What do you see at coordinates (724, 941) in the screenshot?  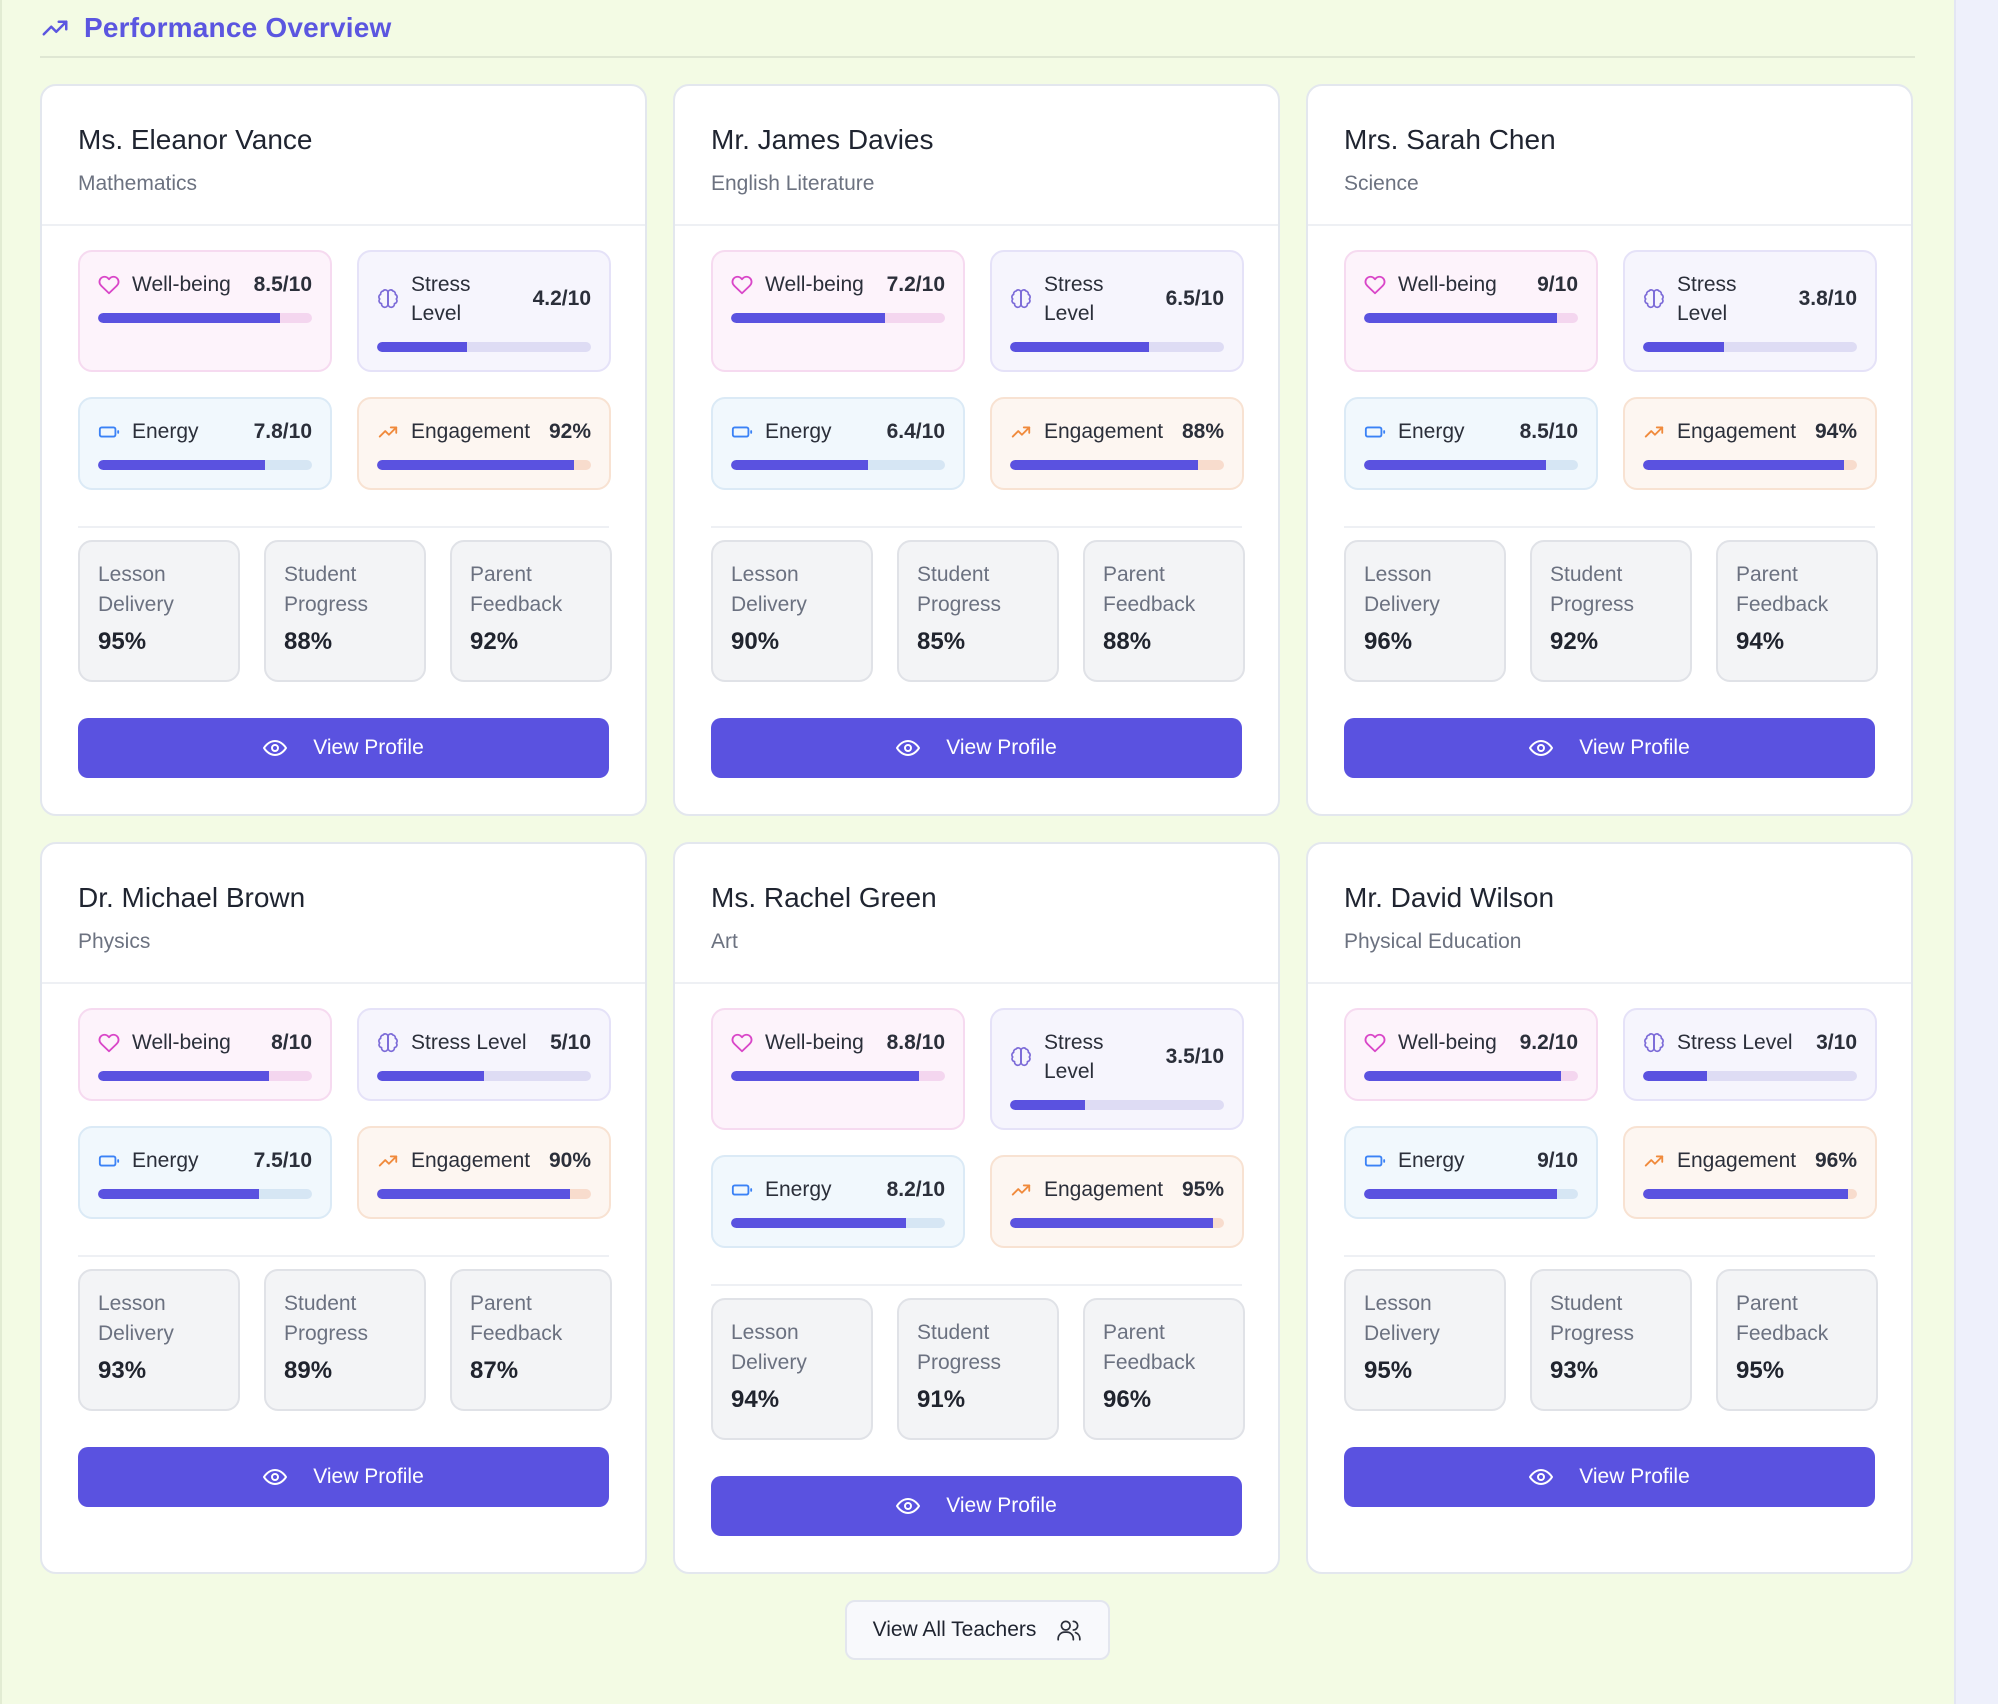 I see `teacher-subject: Art` at bounding box center [724, 941].